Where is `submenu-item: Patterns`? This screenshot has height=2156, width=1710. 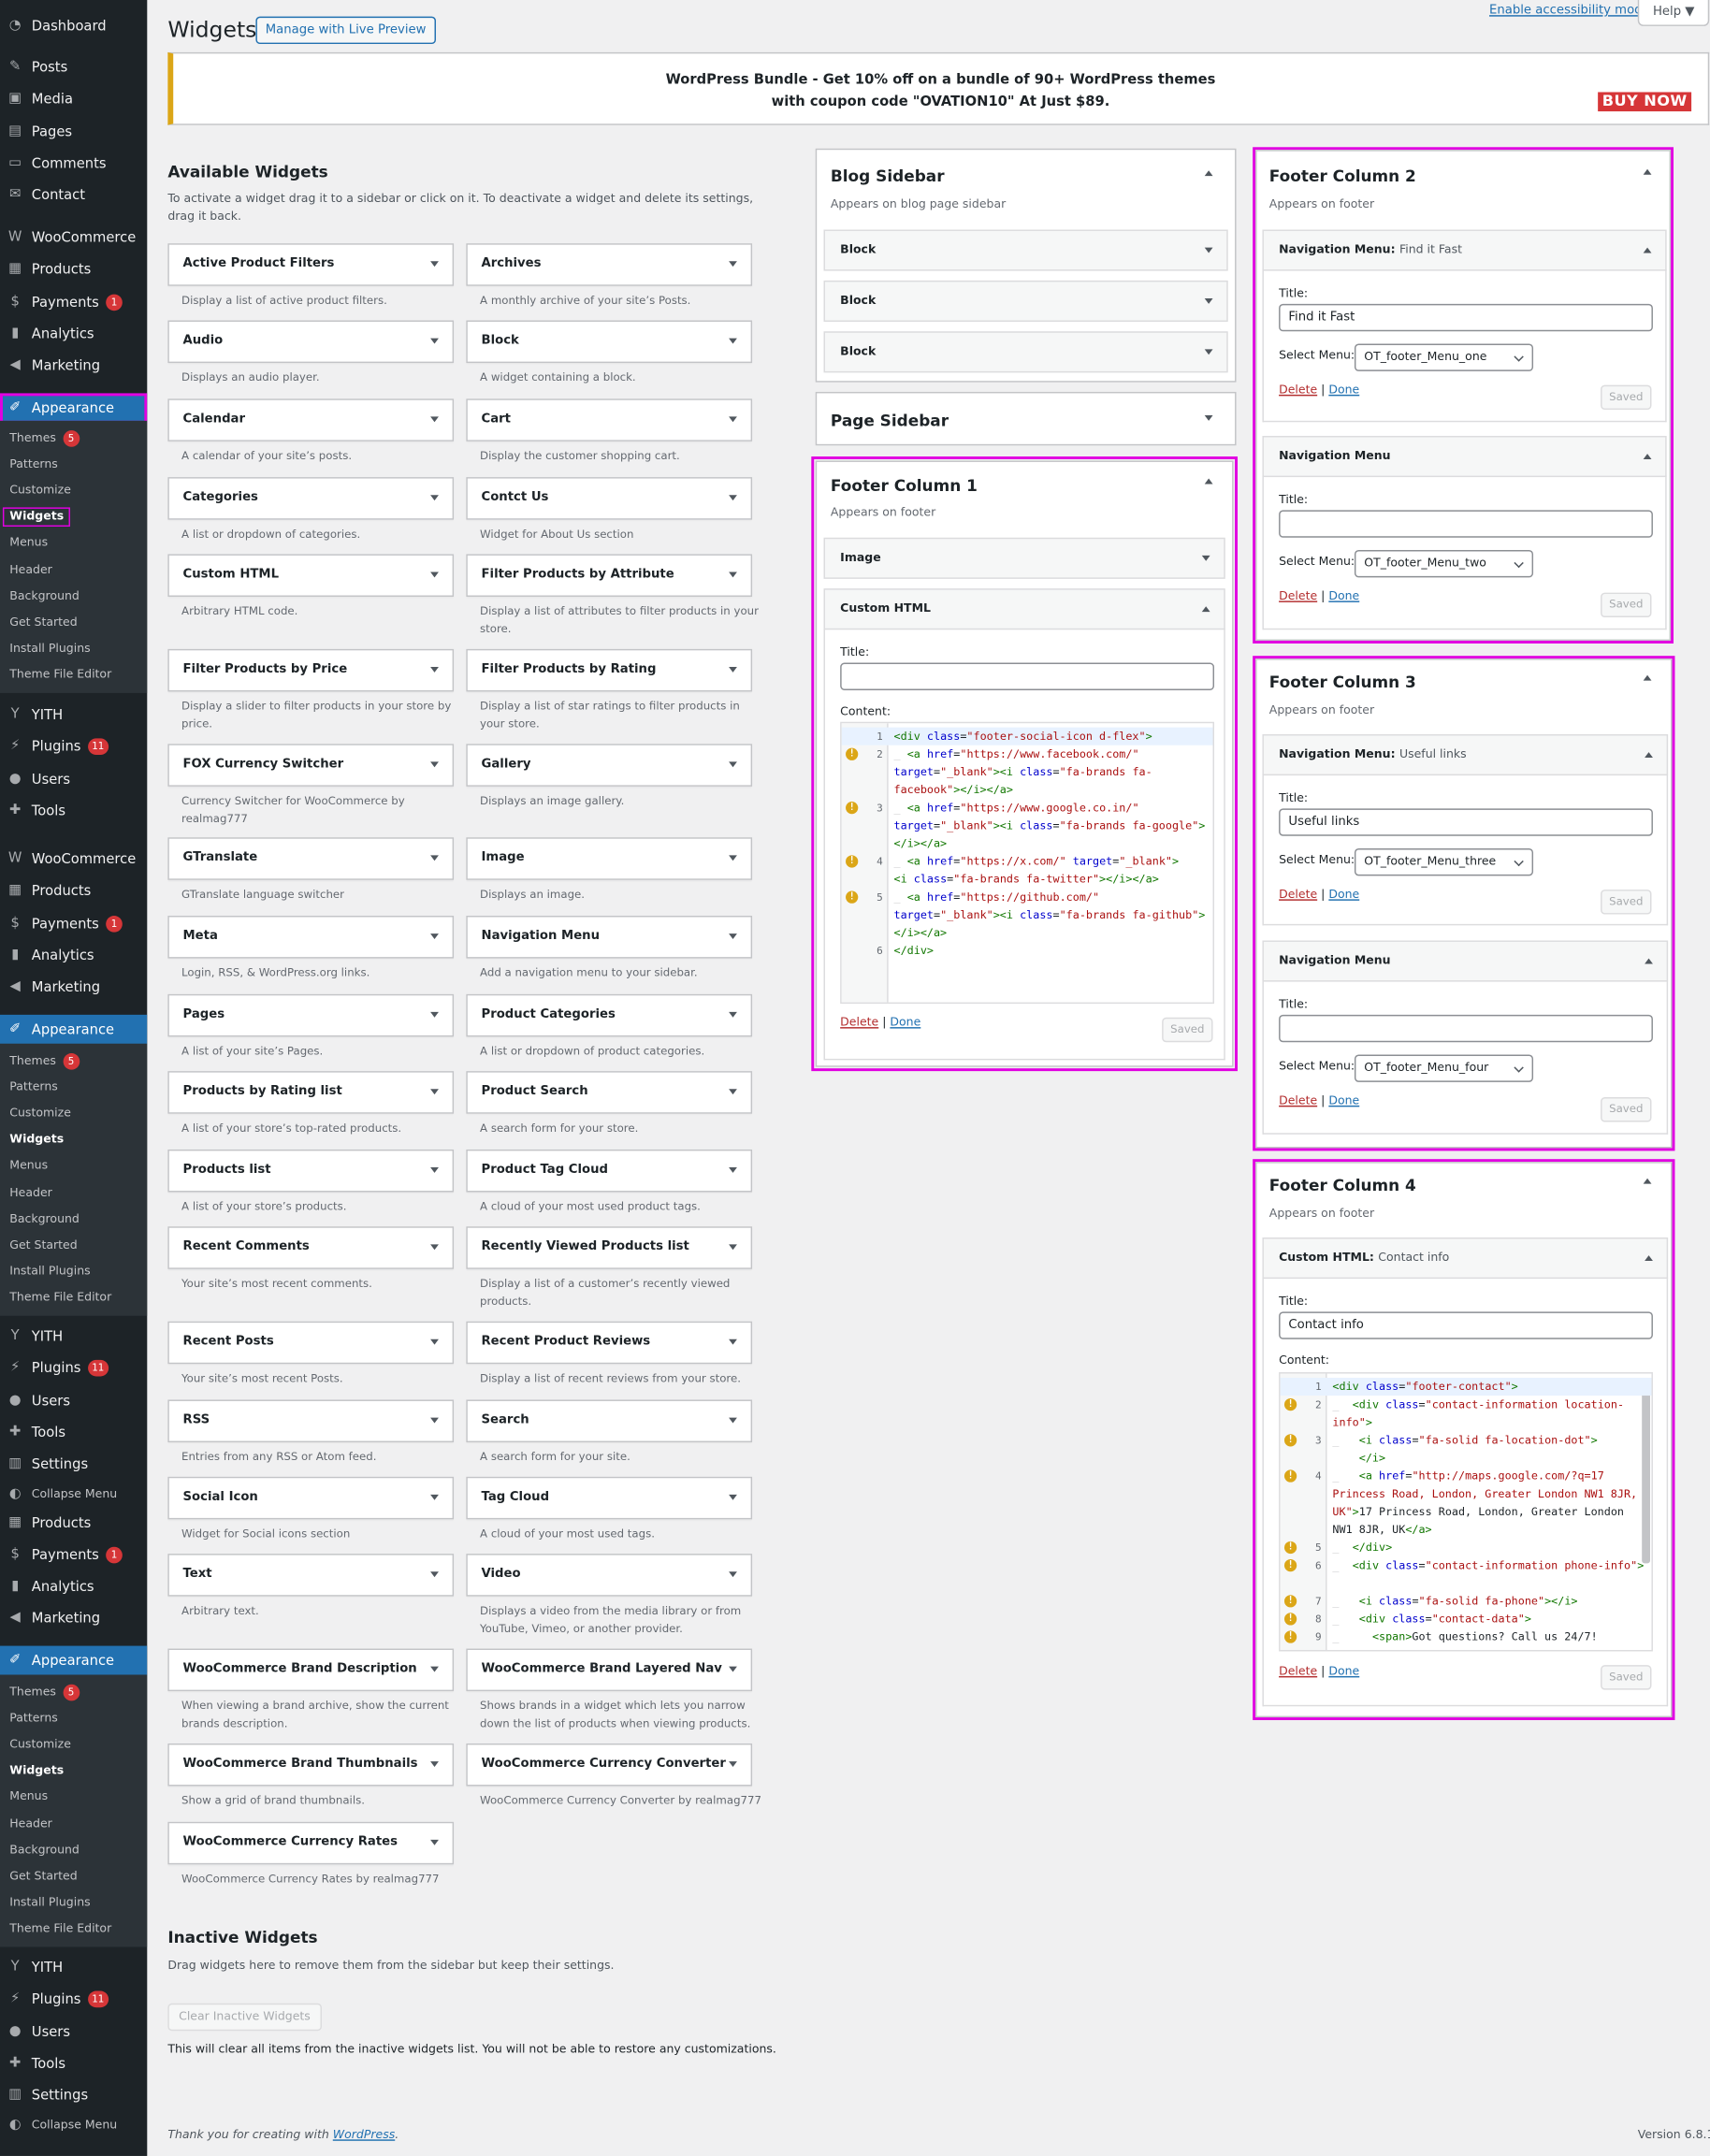
submenu-item: Patterns is located at coordinates (73, 1718).